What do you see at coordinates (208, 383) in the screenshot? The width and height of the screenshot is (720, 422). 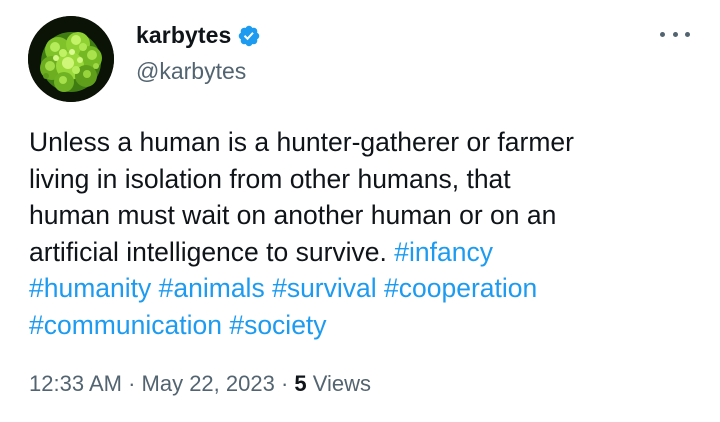 I see `tweet-date: May 22, 2023` at bounding box center [208, 383].